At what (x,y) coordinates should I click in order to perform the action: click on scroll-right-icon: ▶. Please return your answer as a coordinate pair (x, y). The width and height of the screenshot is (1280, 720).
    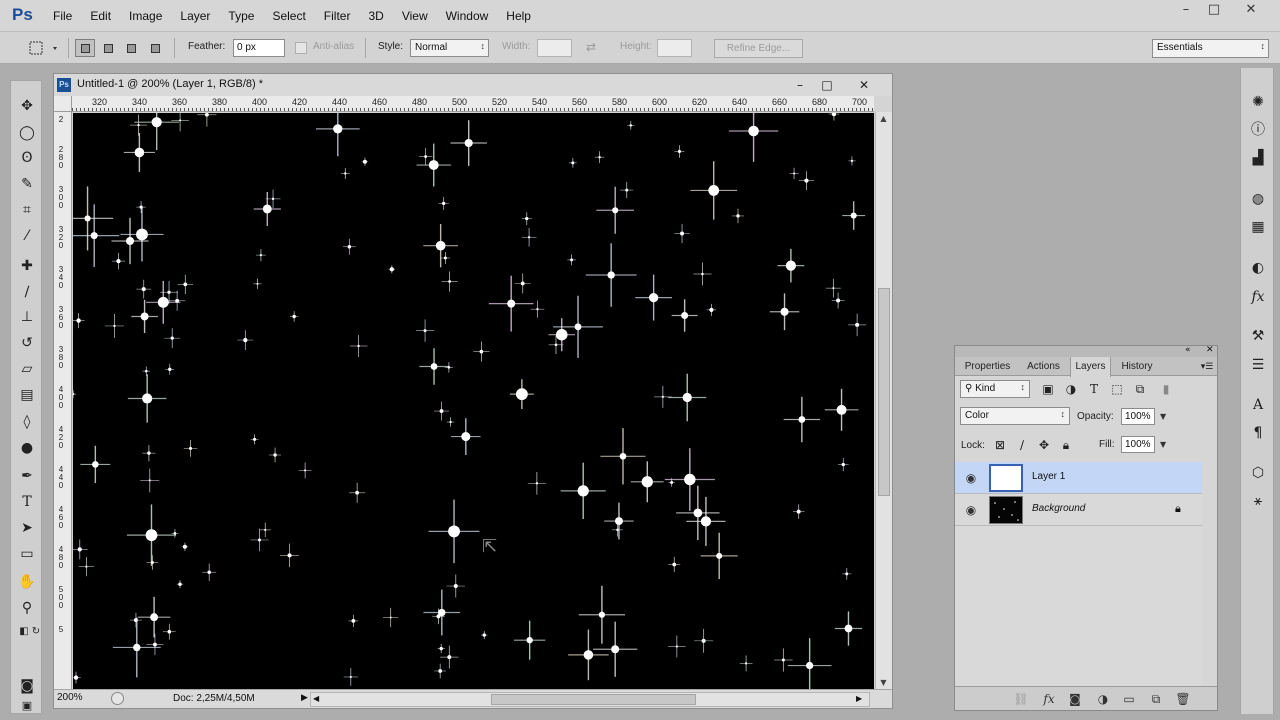
    Looking at the image, I should click on (859, 698).